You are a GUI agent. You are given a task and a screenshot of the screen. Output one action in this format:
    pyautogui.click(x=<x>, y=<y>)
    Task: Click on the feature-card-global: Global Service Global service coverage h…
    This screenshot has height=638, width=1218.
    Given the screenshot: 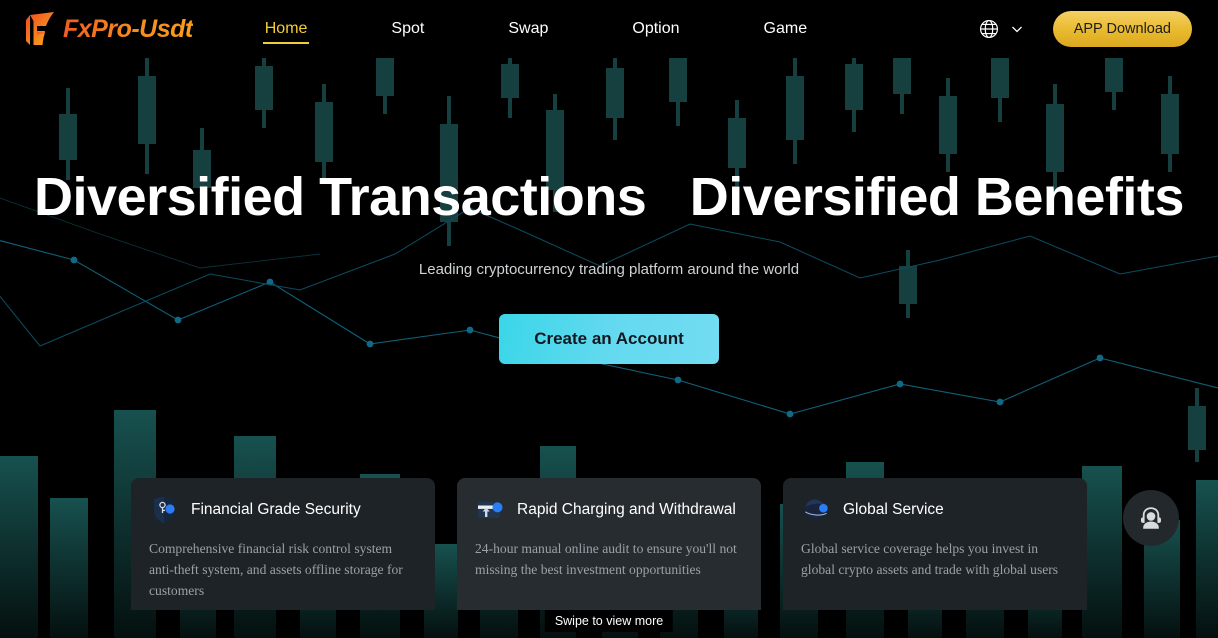 What is the action you would take?
    pyautogui.click(x=935, y=544)
    